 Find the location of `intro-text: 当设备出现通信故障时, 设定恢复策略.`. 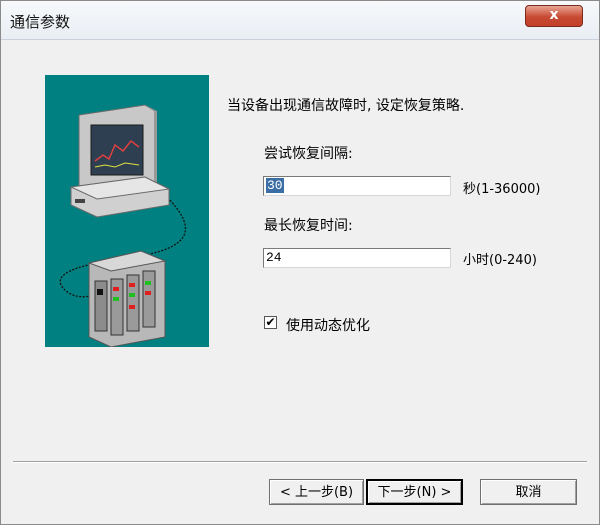

intro-text: 当设备出现通信故障时, 设定恢复策略. is located at coordinates (346, 106).